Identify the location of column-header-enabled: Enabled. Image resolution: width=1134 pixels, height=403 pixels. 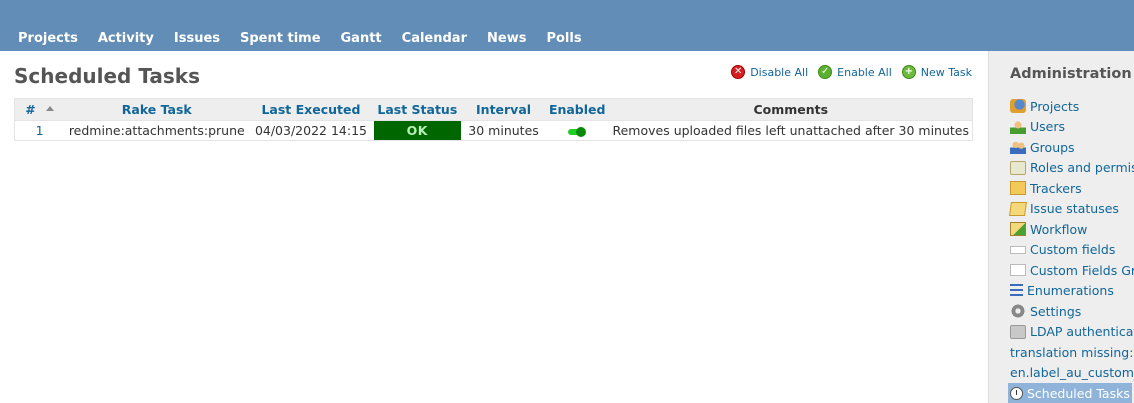
(577, 109).